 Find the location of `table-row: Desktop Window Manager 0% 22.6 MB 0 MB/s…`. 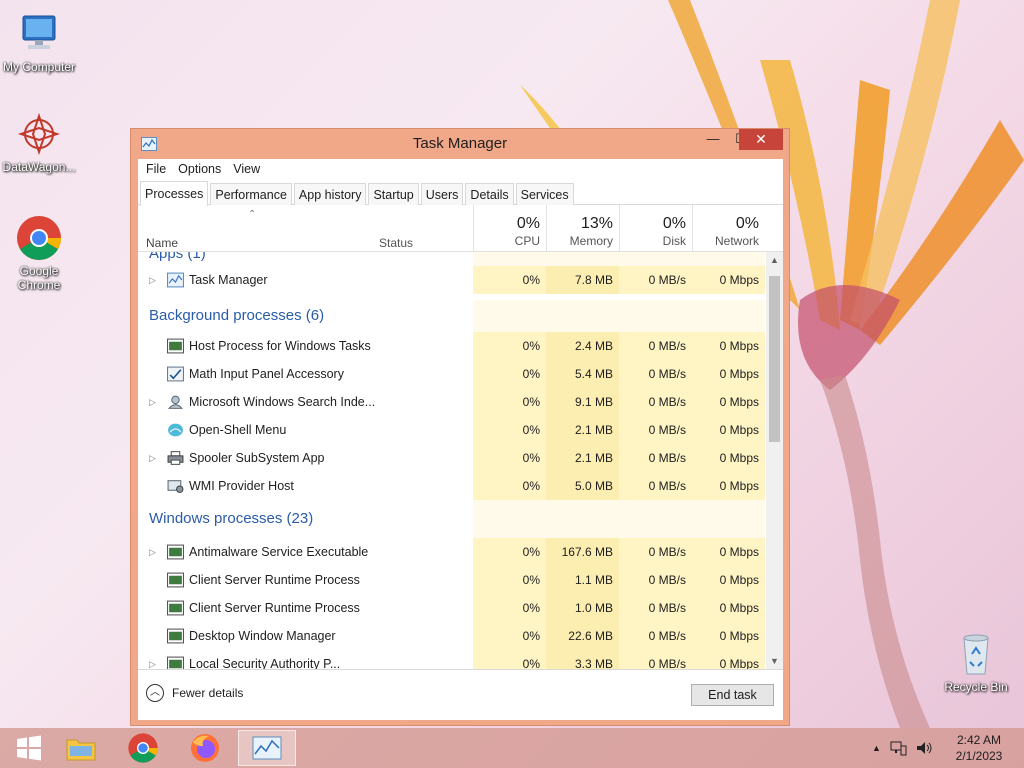

table-row: Desktop Window Manager 0% 22.6 MB 0 MB/s… is located at coordinates (452, 636).